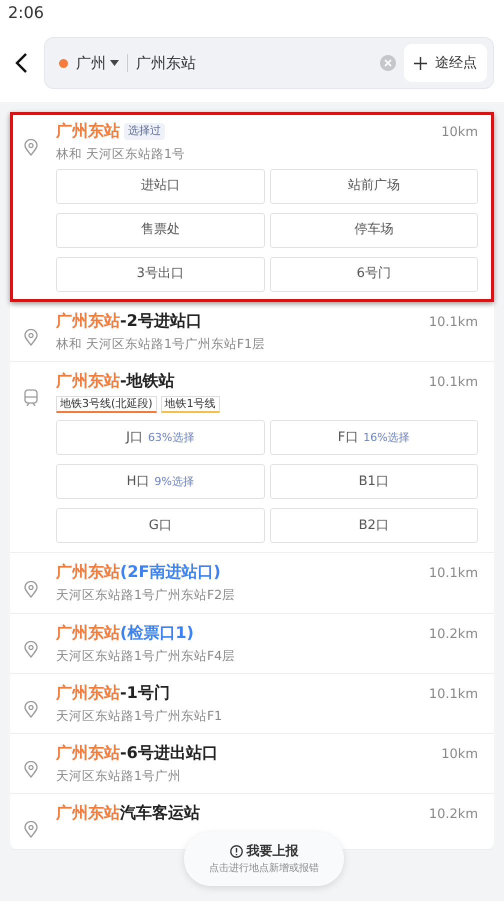 The width and height of the screenshot is (504, 901). I want to click on result-title: 广州东站-6号进出站口, so click(137, 753).